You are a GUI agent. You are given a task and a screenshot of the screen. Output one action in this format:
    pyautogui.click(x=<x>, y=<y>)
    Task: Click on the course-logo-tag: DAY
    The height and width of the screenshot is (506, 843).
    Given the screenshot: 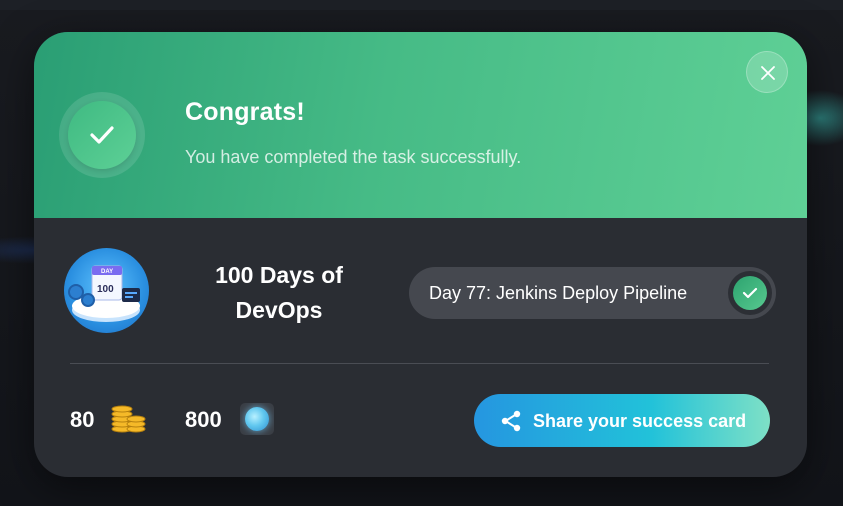 What is the action you would take?
    pyautogui.click(x=107, y=272)
    